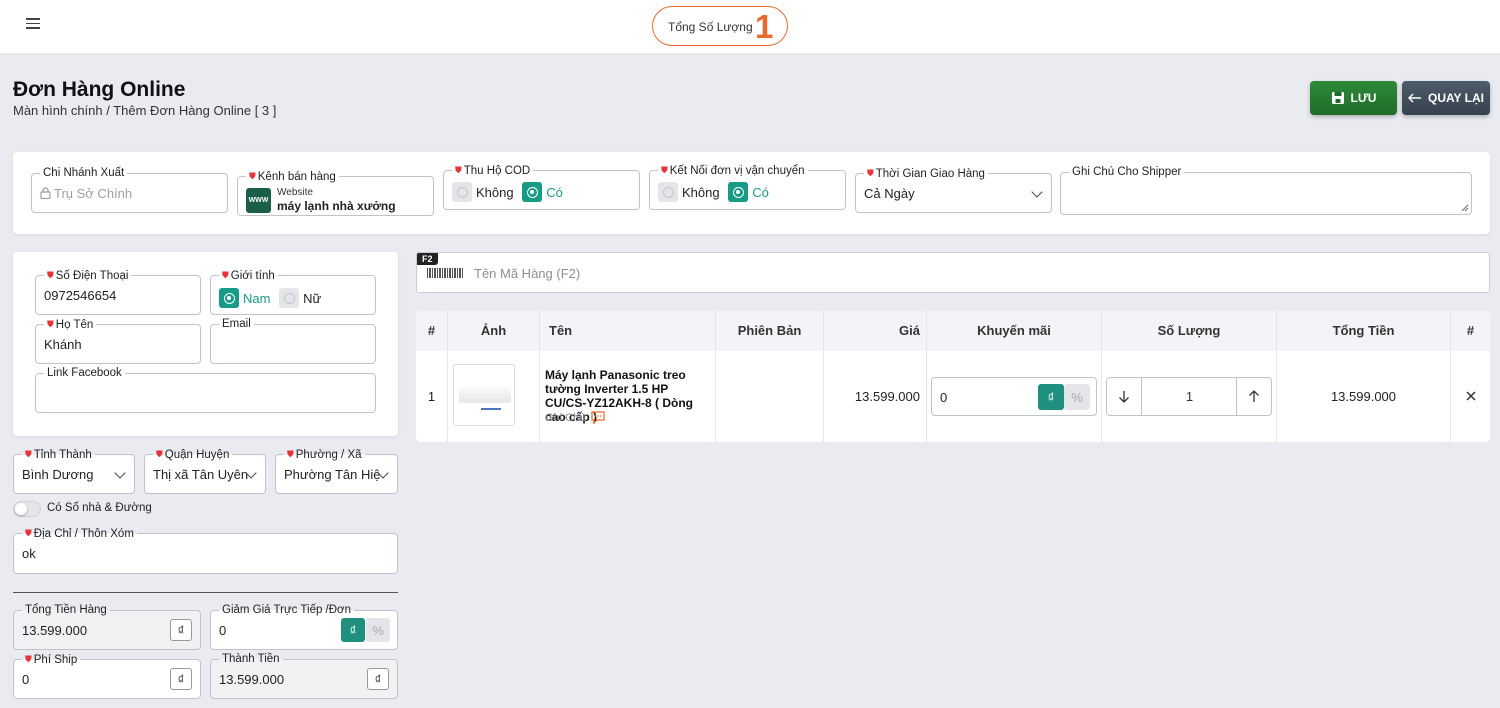 The image size is (1500, 708). What do you see at coordinates (236, 324) in the screenshot?
I see `email-label: Email` at bounding box center [236, 324].